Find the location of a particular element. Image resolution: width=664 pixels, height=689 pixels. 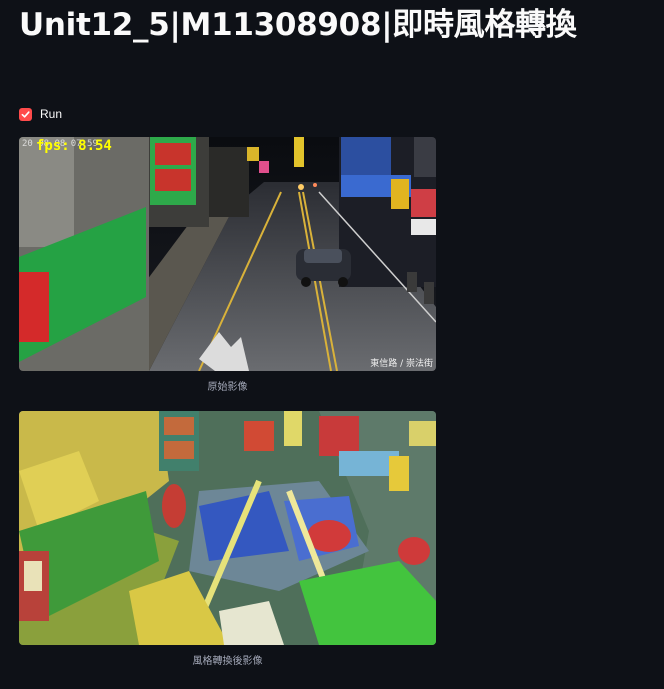

styled-image-caption: 風格轉換後影像 is located at coordinates (227, 661).